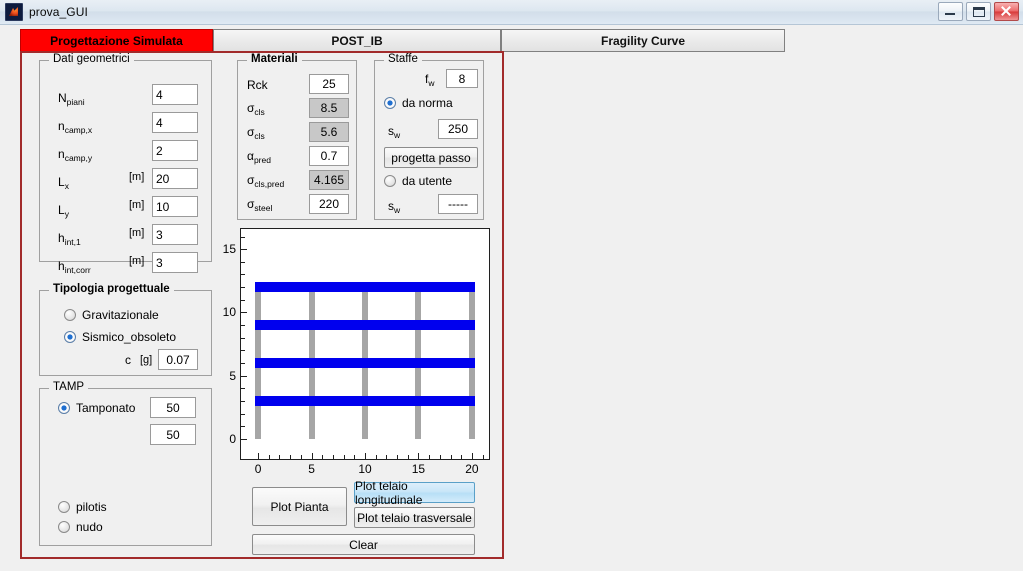  What do you see at coordinates (70, 315) in the screenshot?
I see `radio-dot-gravitazionale` at bounding box center [70, 315].